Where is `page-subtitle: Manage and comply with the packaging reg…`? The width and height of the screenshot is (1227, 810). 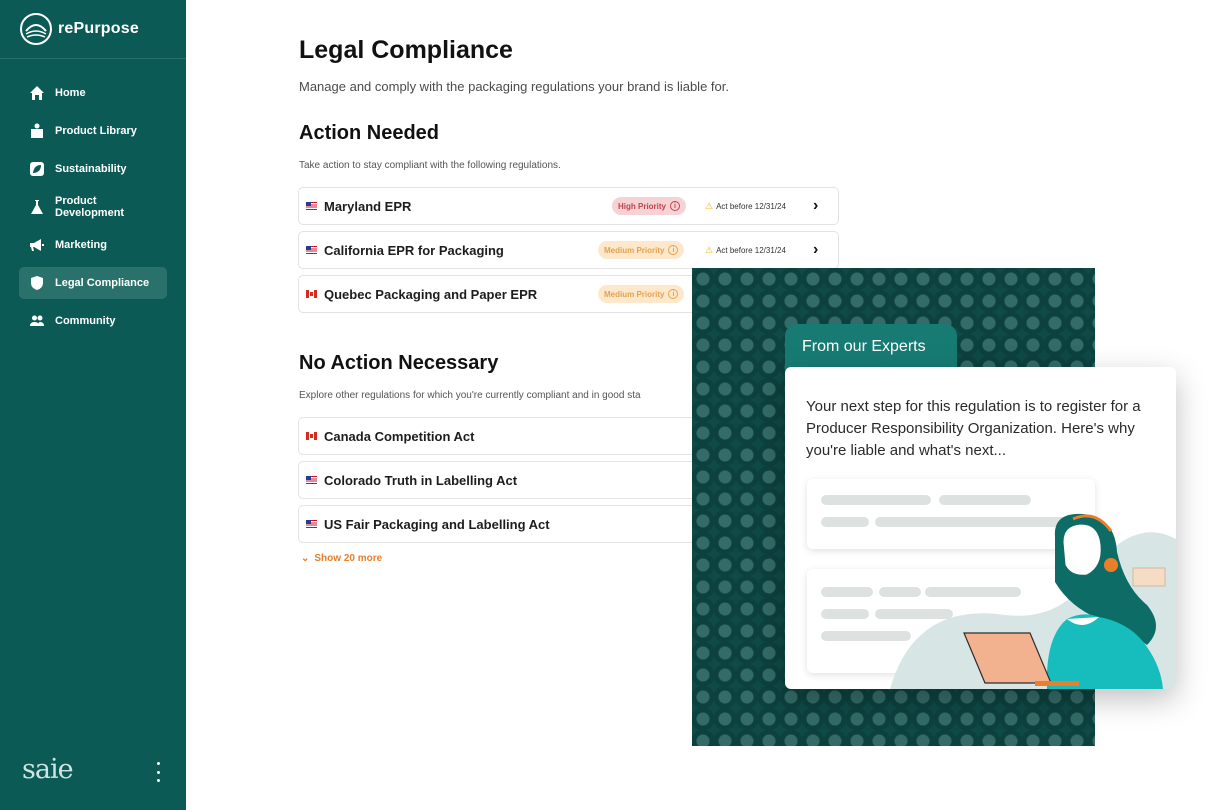
page-subtitle: Manage and comply with the packaging reg… is located at coordinates (514, 86).